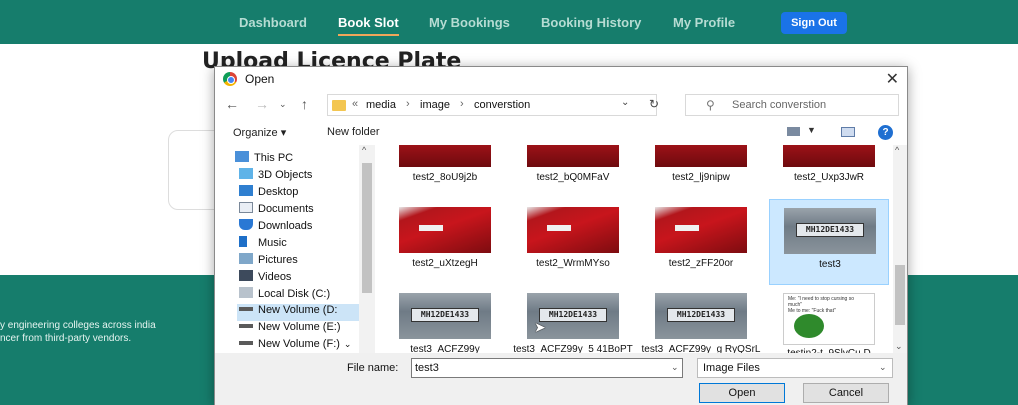  What do you see at coordinates (272, 243) in the screenshot?
I see `tree-label: Music` at bounding box center [272, 243].